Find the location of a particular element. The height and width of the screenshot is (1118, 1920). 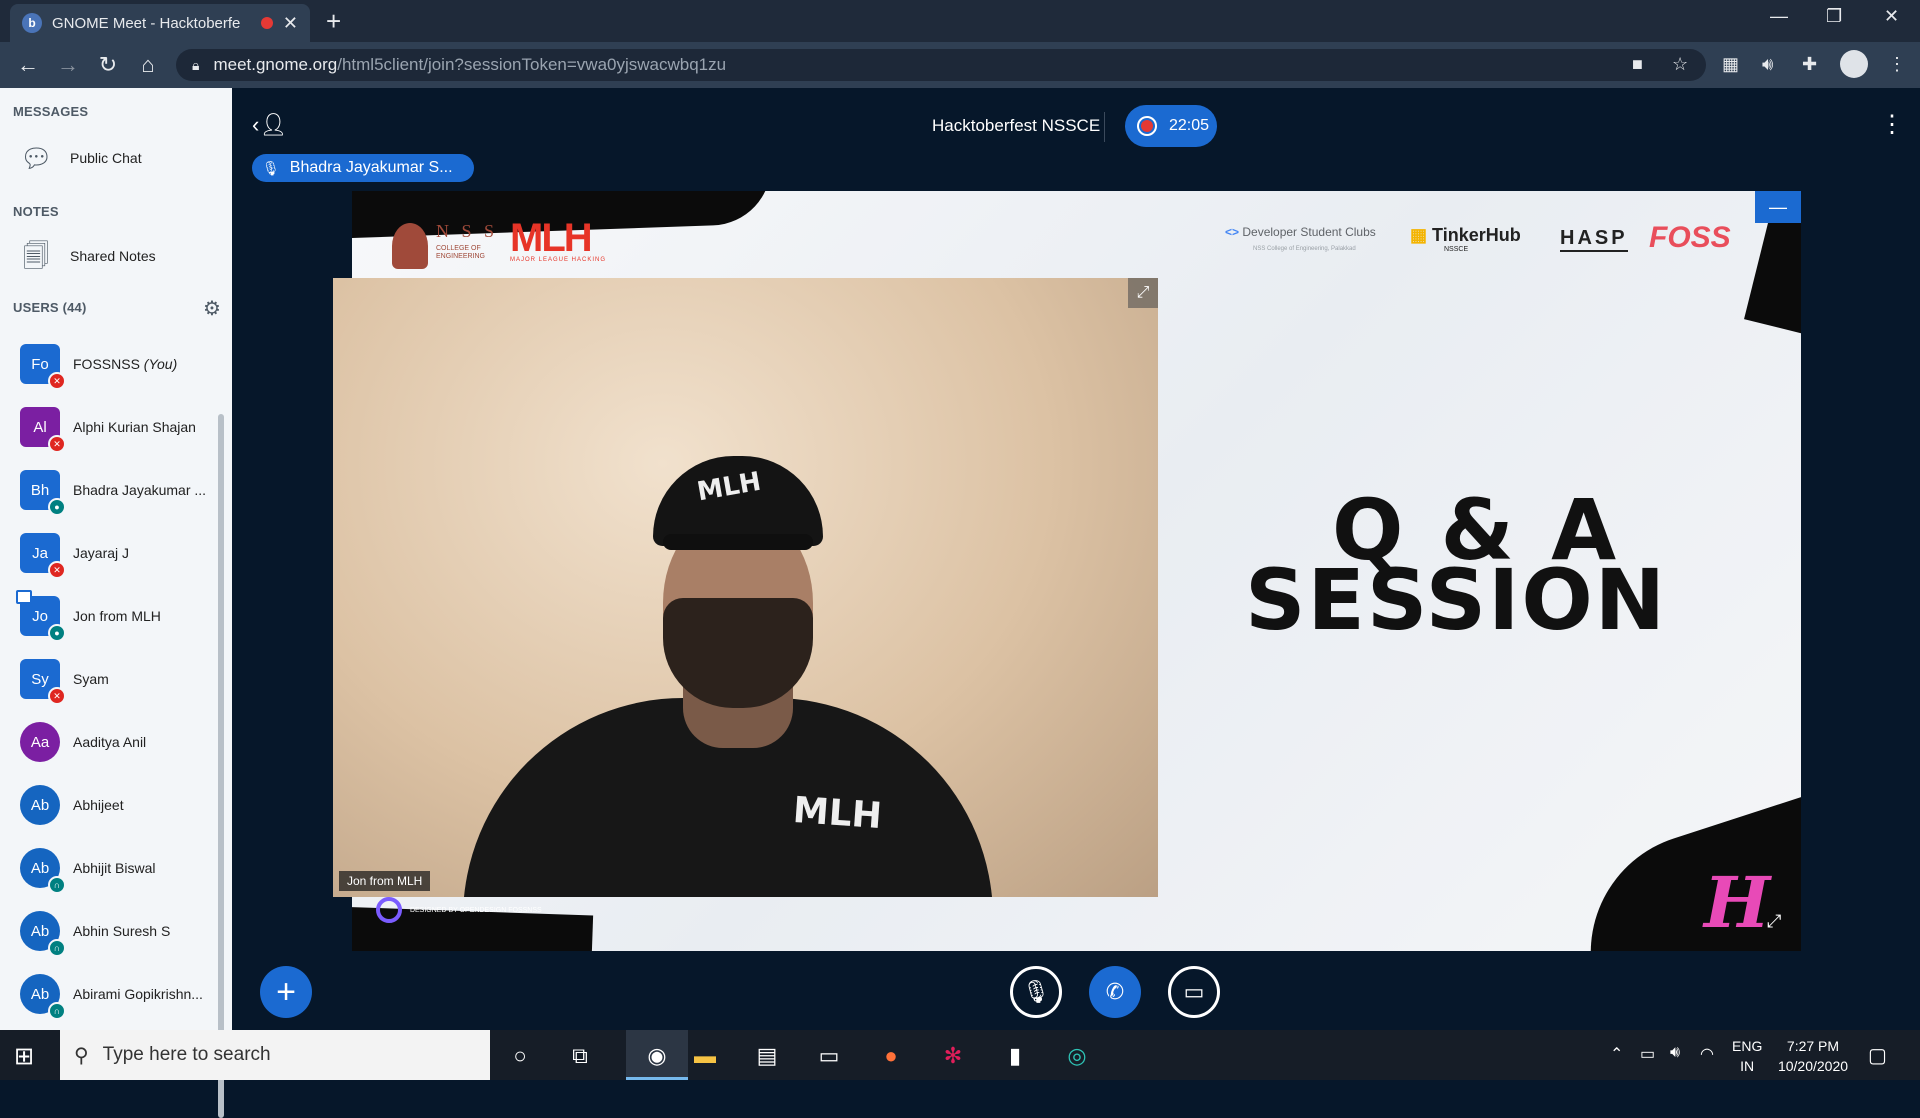

edge-icon: ◎ is located at coordinates (1077, 1056).